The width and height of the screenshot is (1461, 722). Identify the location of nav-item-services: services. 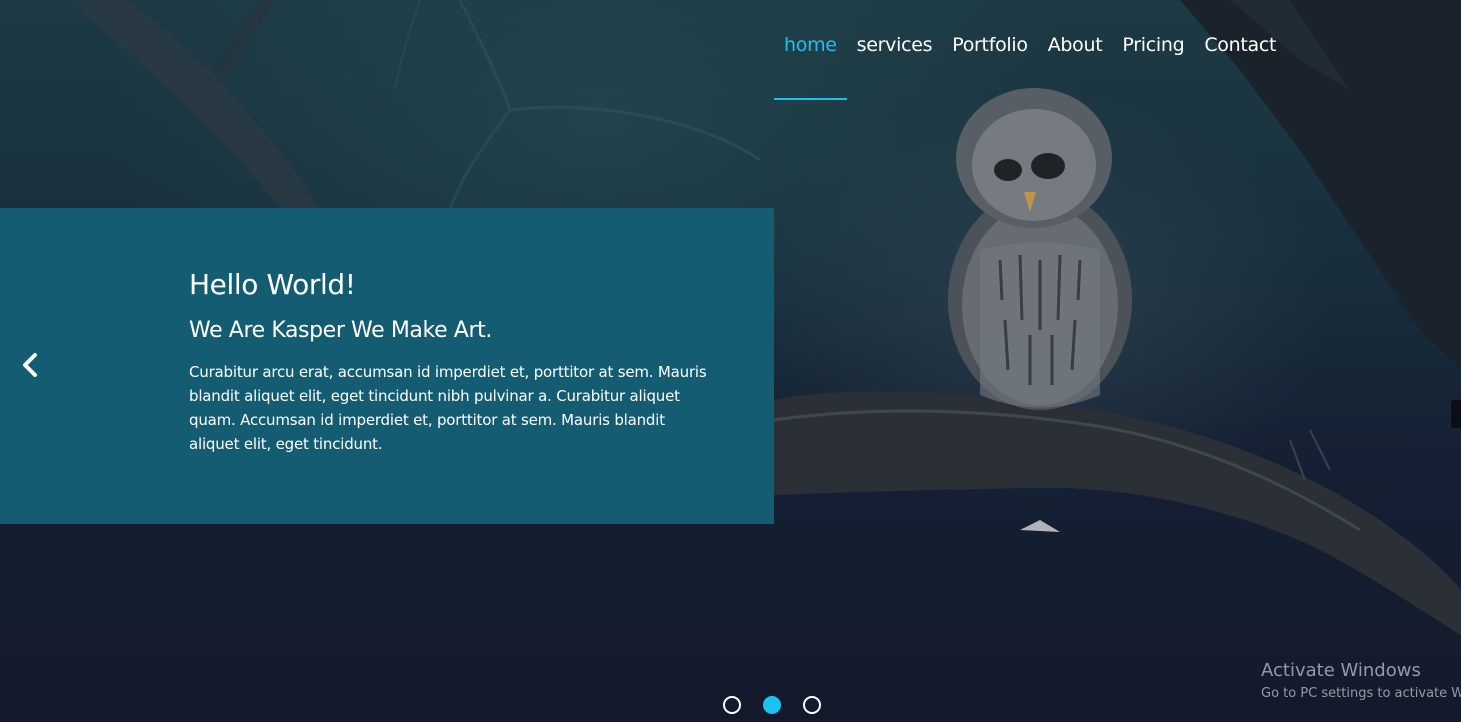
(895, 67).